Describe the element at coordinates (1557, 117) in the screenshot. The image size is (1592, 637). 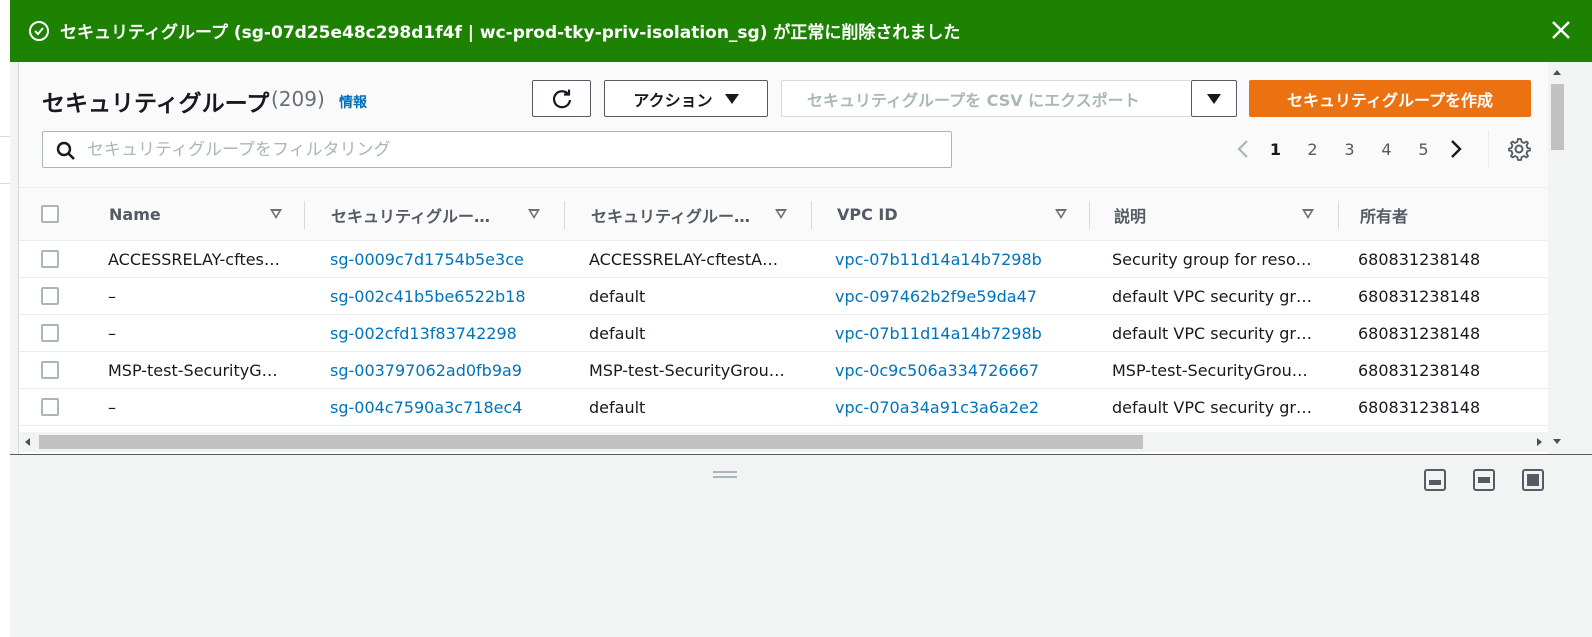
I see `vertical-scroll-thumb` at that location.